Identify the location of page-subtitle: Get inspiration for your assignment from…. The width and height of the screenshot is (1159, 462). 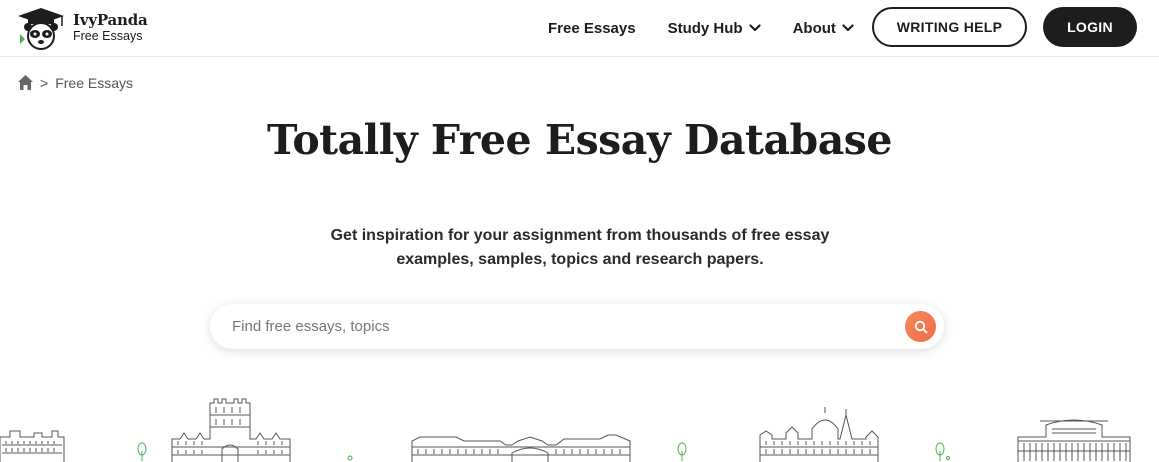
(580, 248).